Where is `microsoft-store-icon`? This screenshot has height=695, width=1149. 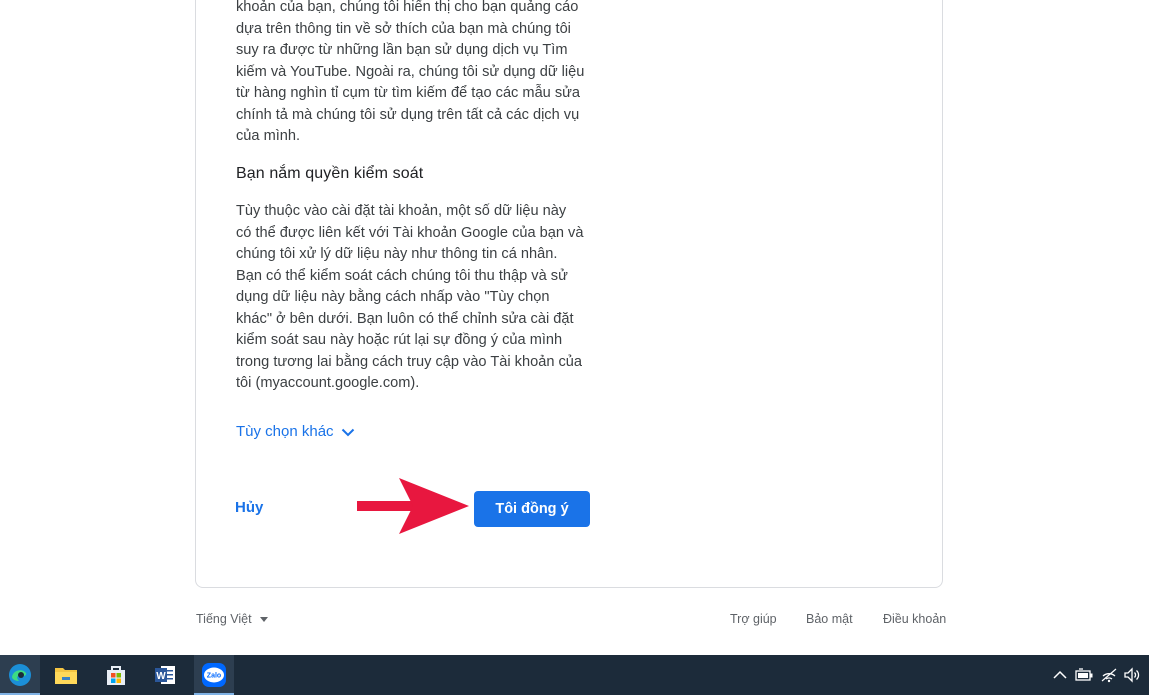
microsoft-store-icon is located at coordinates (116, 675).